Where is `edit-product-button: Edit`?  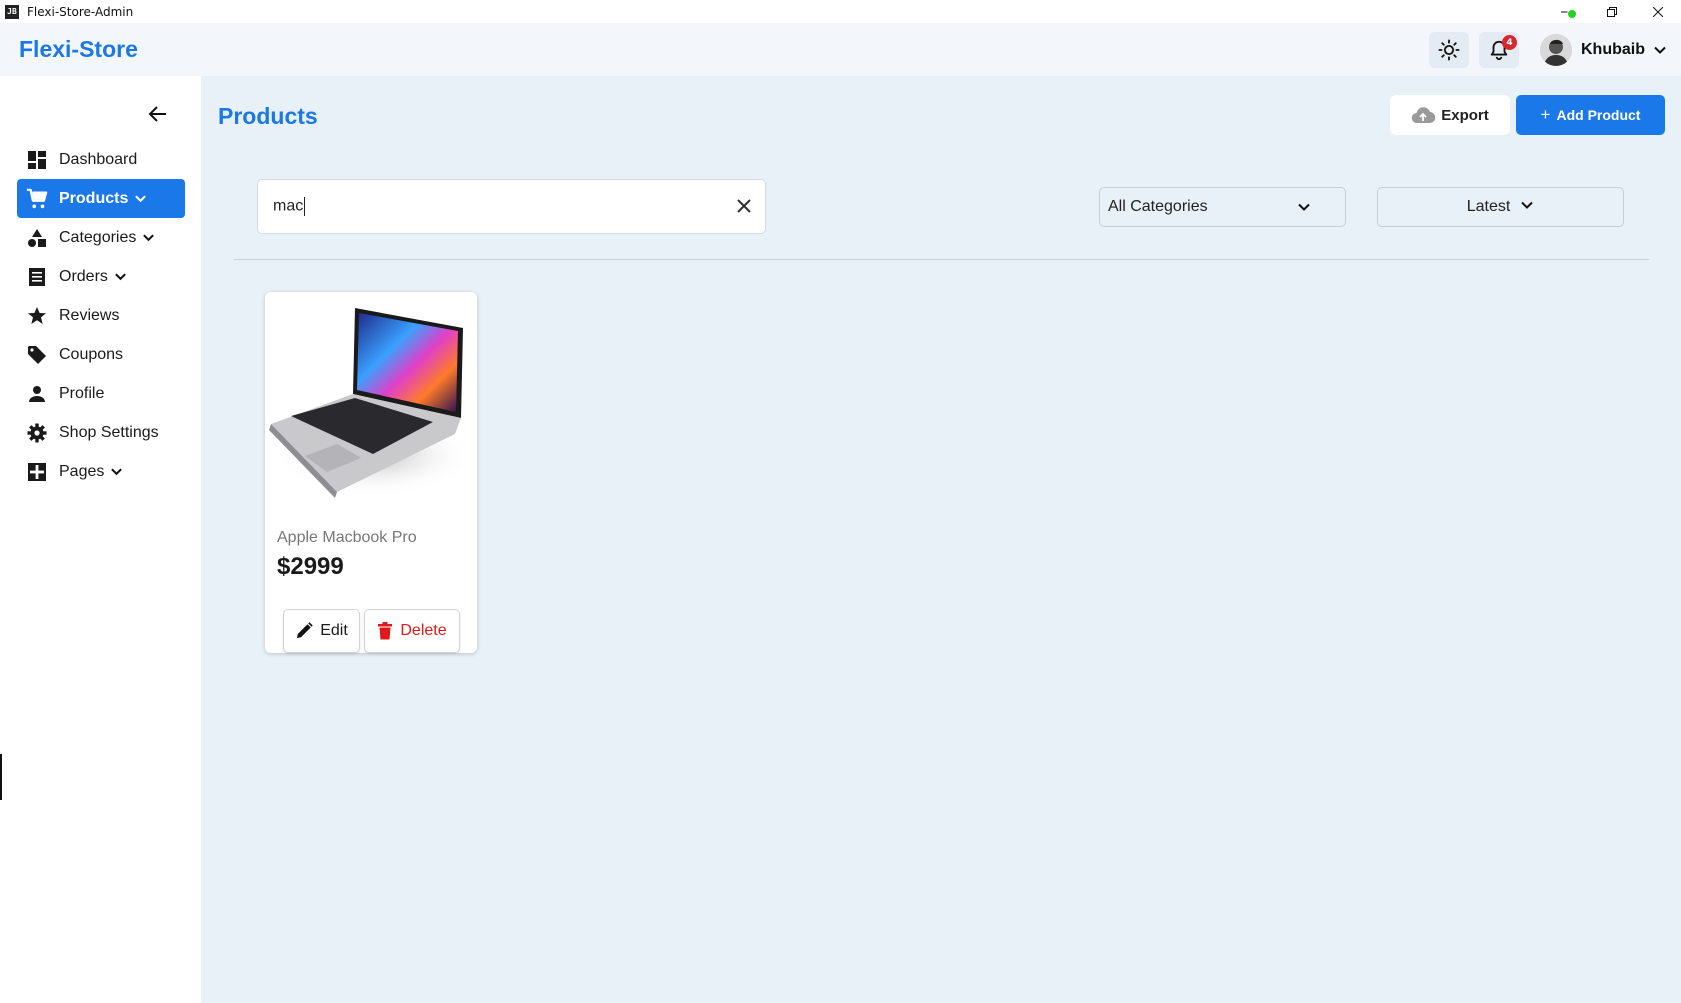 edit-product-button: Edit is located at coordinates (321, 631).